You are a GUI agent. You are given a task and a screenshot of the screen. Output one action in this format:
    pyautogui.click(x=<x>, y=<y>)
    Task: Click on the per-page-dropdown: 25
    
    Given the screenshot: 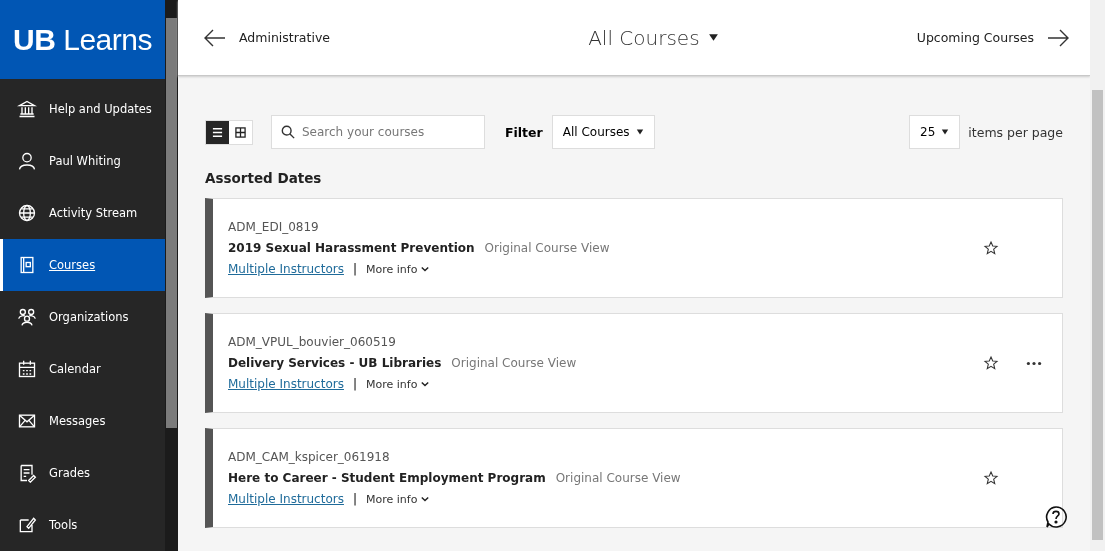 What is the action you would take?
    pyautogui.click(x=935, y=132)
    